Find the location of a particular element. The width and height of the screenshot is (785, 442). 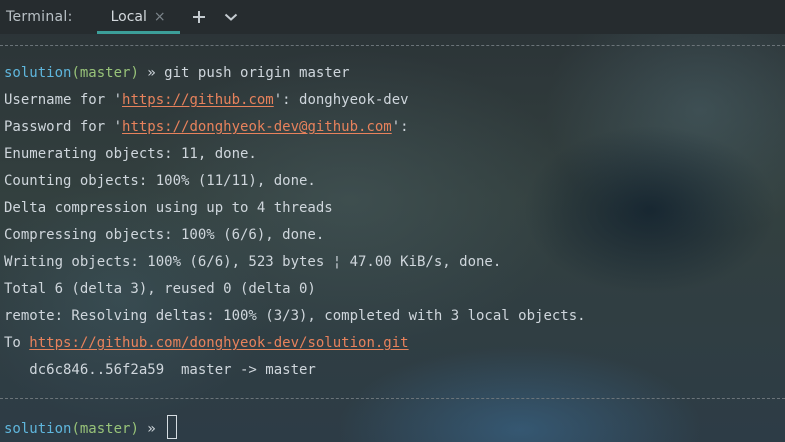

prompt-line: solution(master) » is located at coordinates (91, 427).